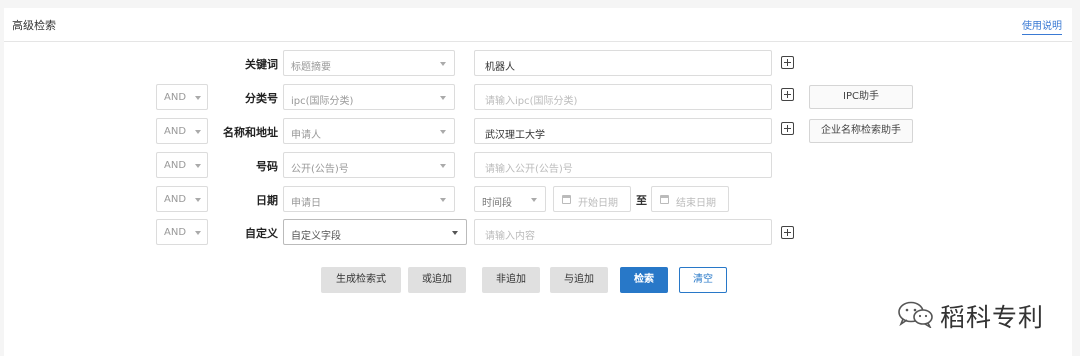  I want to click on value-input: 请输入内容, so click(623, 232).